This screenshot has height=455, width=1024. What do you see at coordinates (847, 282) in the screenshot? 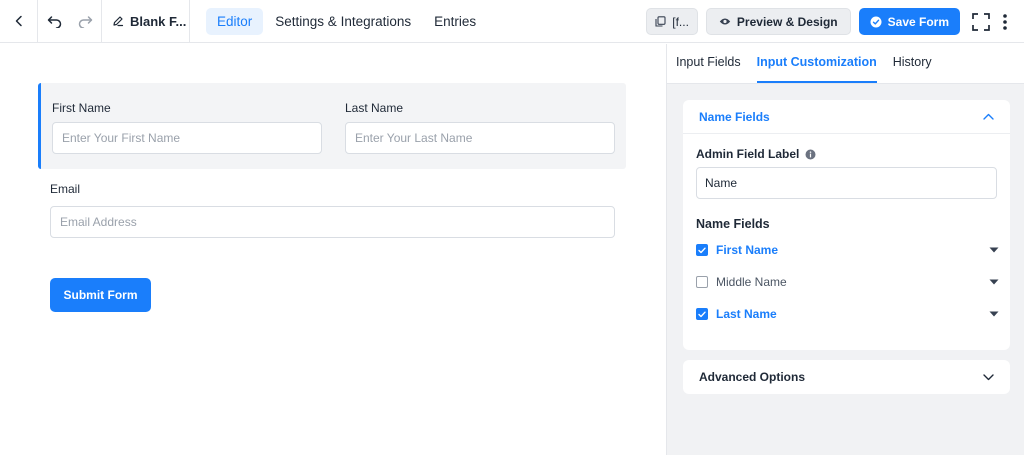
I see `name-field-middle: Middle Name` at bounding box center [847, 282].